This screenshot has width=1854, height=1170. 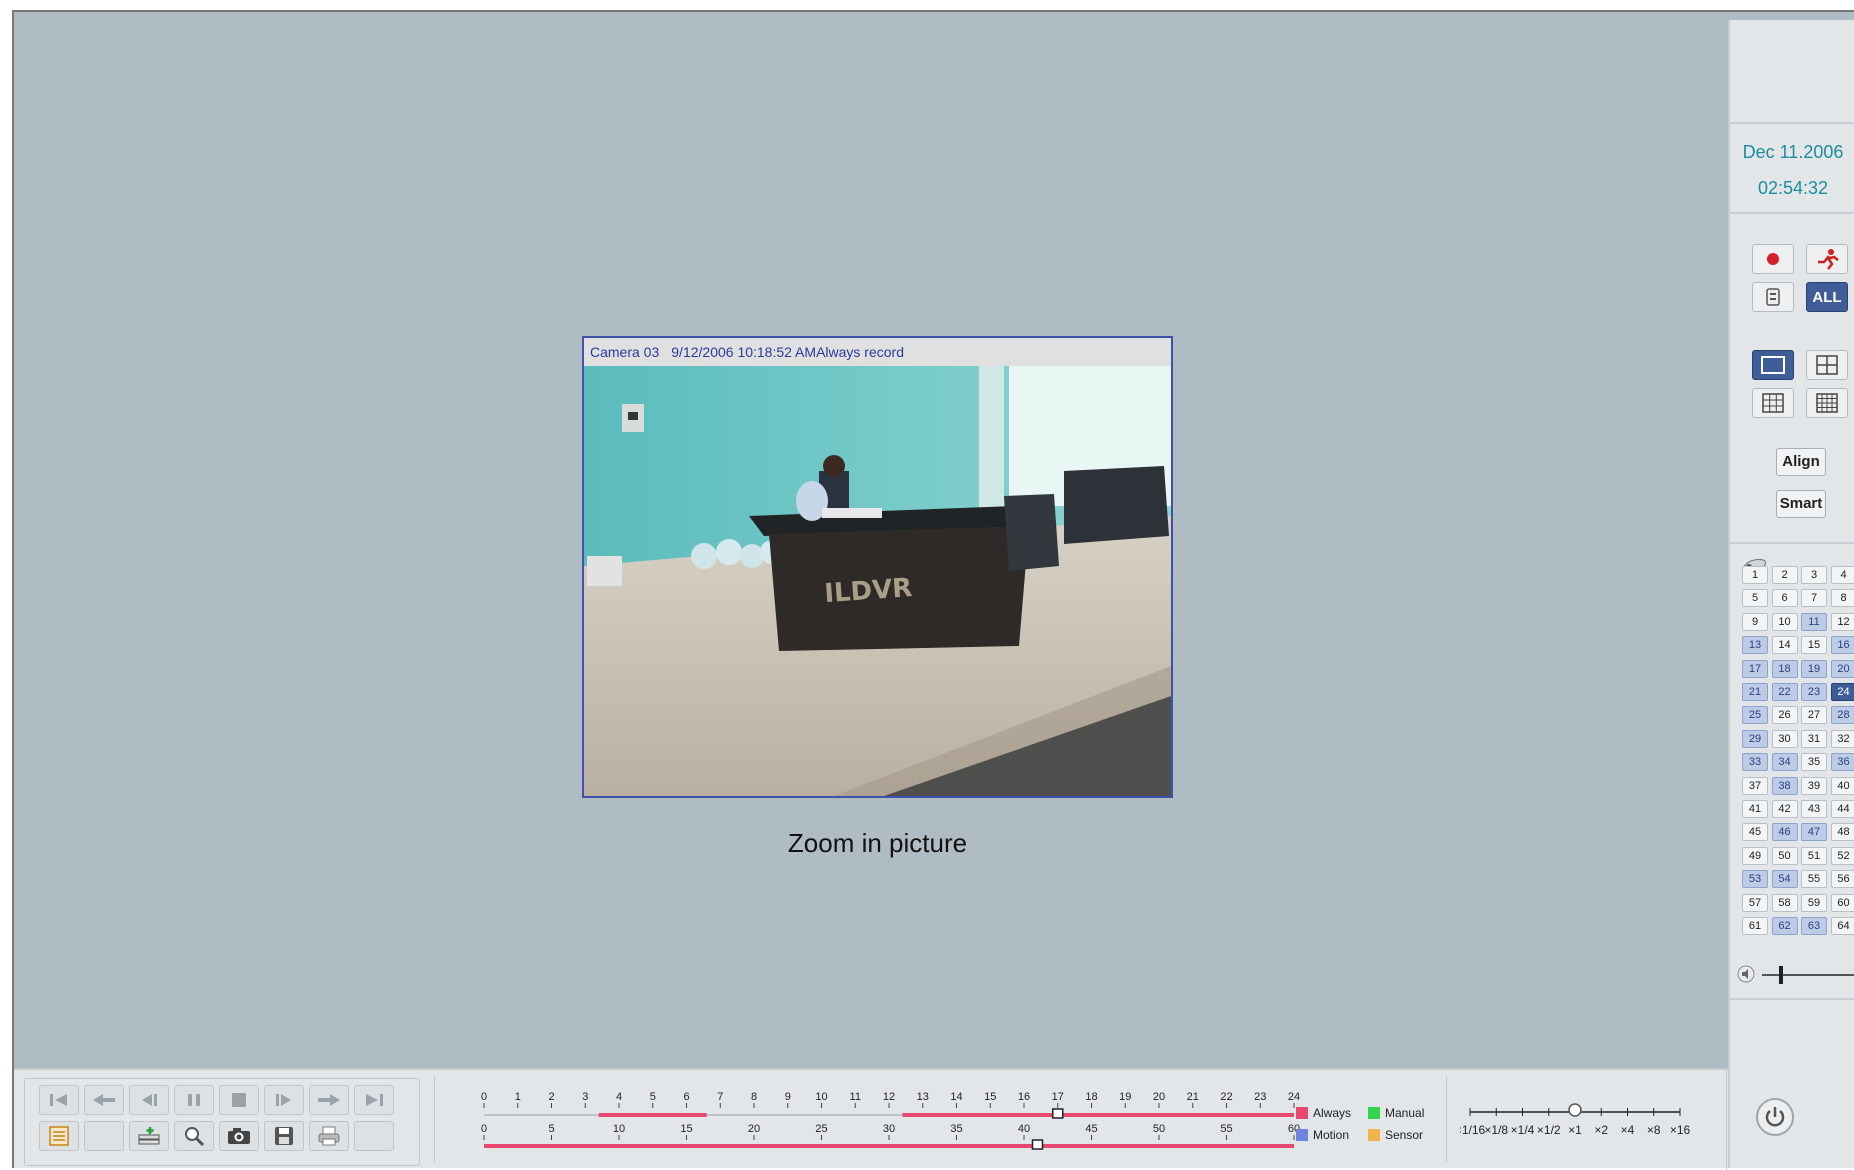 What do you see at coordinates (1842, 809) in the screenshot?
I see `camera-44-button: 44` at bounding box center [1842, 809].